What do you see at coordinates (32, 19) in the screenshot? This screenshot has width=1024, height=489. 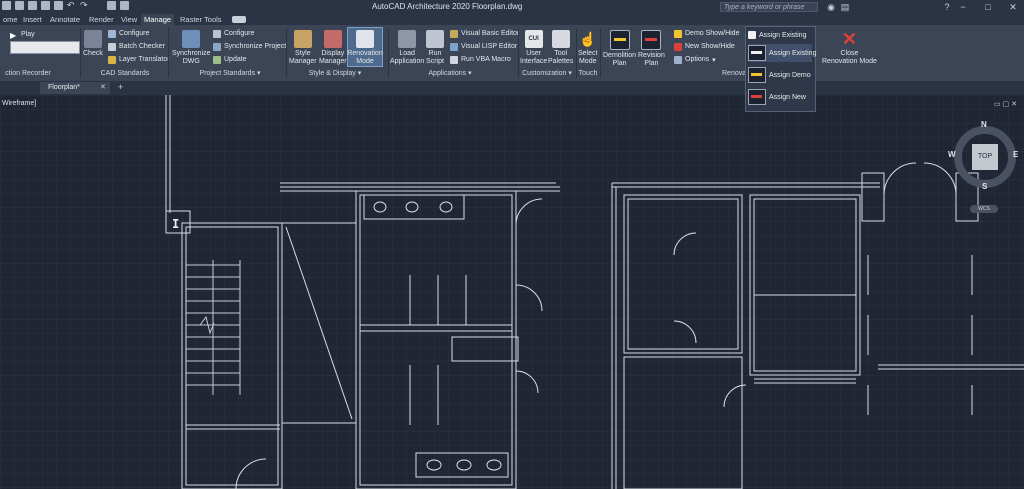 I see `tab-insert: Insert` at bounding box center [32, 19].